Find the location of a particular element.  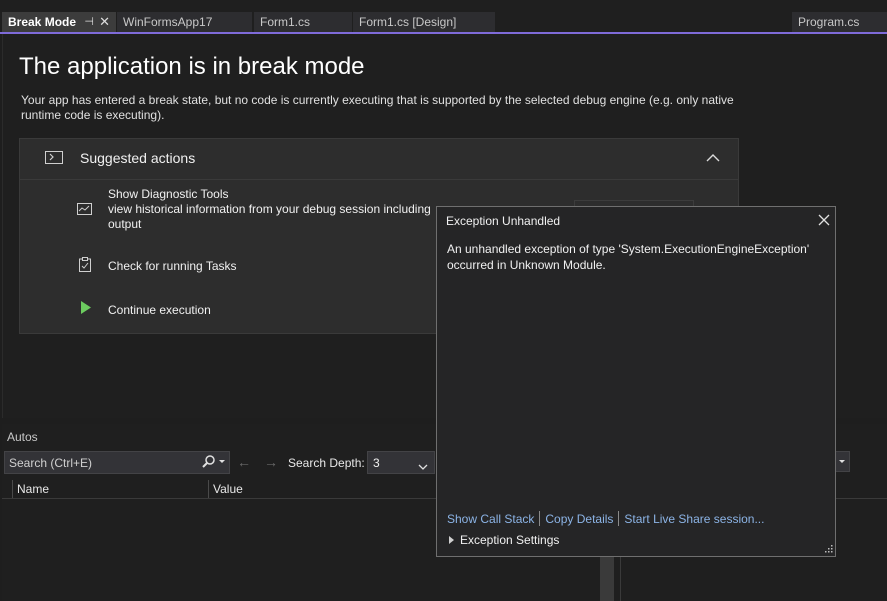

terminal-icon is located at coordinates (54, 157).